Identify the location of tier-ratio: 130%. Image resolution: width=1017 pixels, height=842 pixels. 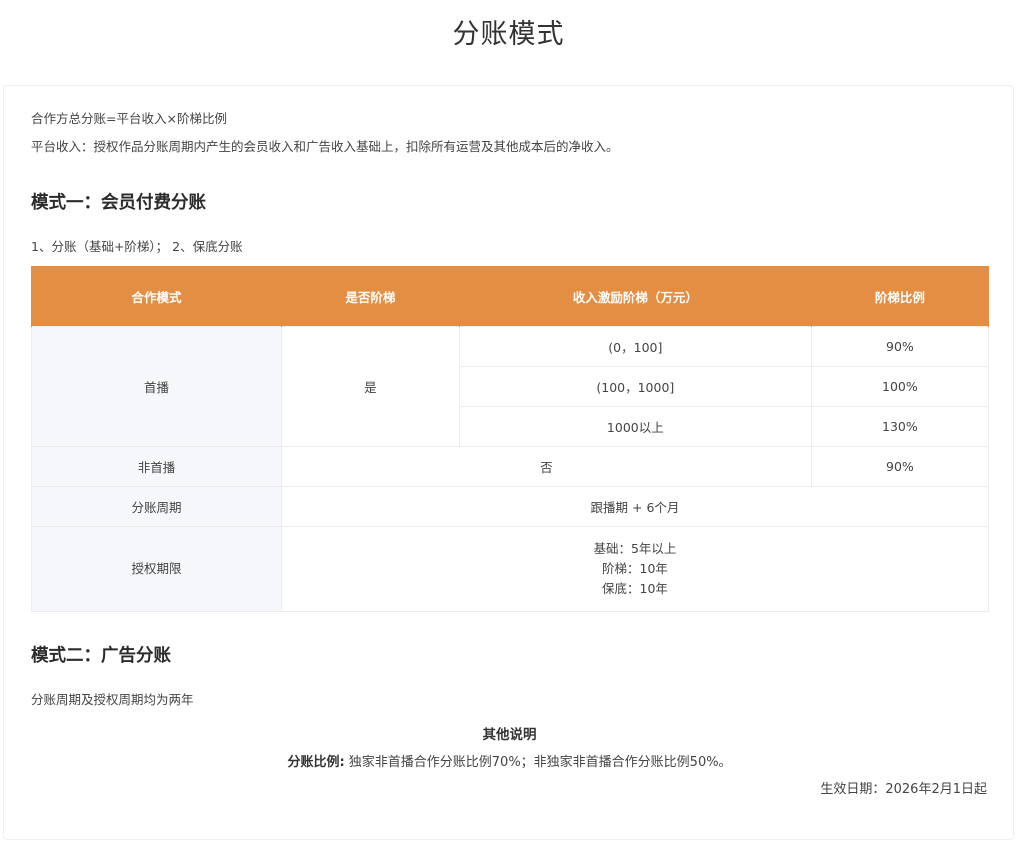
(900, 426).